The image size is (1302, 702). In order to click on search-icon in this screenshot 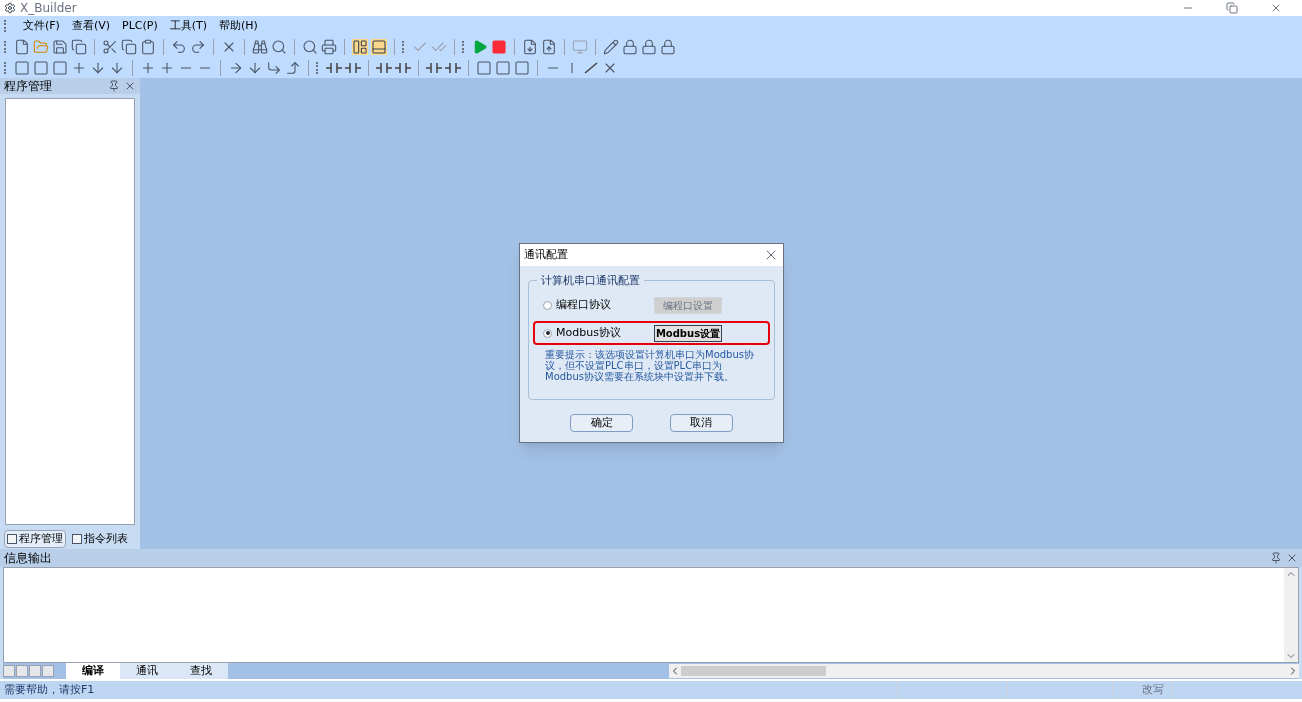, I will do `click(279, 46)`.